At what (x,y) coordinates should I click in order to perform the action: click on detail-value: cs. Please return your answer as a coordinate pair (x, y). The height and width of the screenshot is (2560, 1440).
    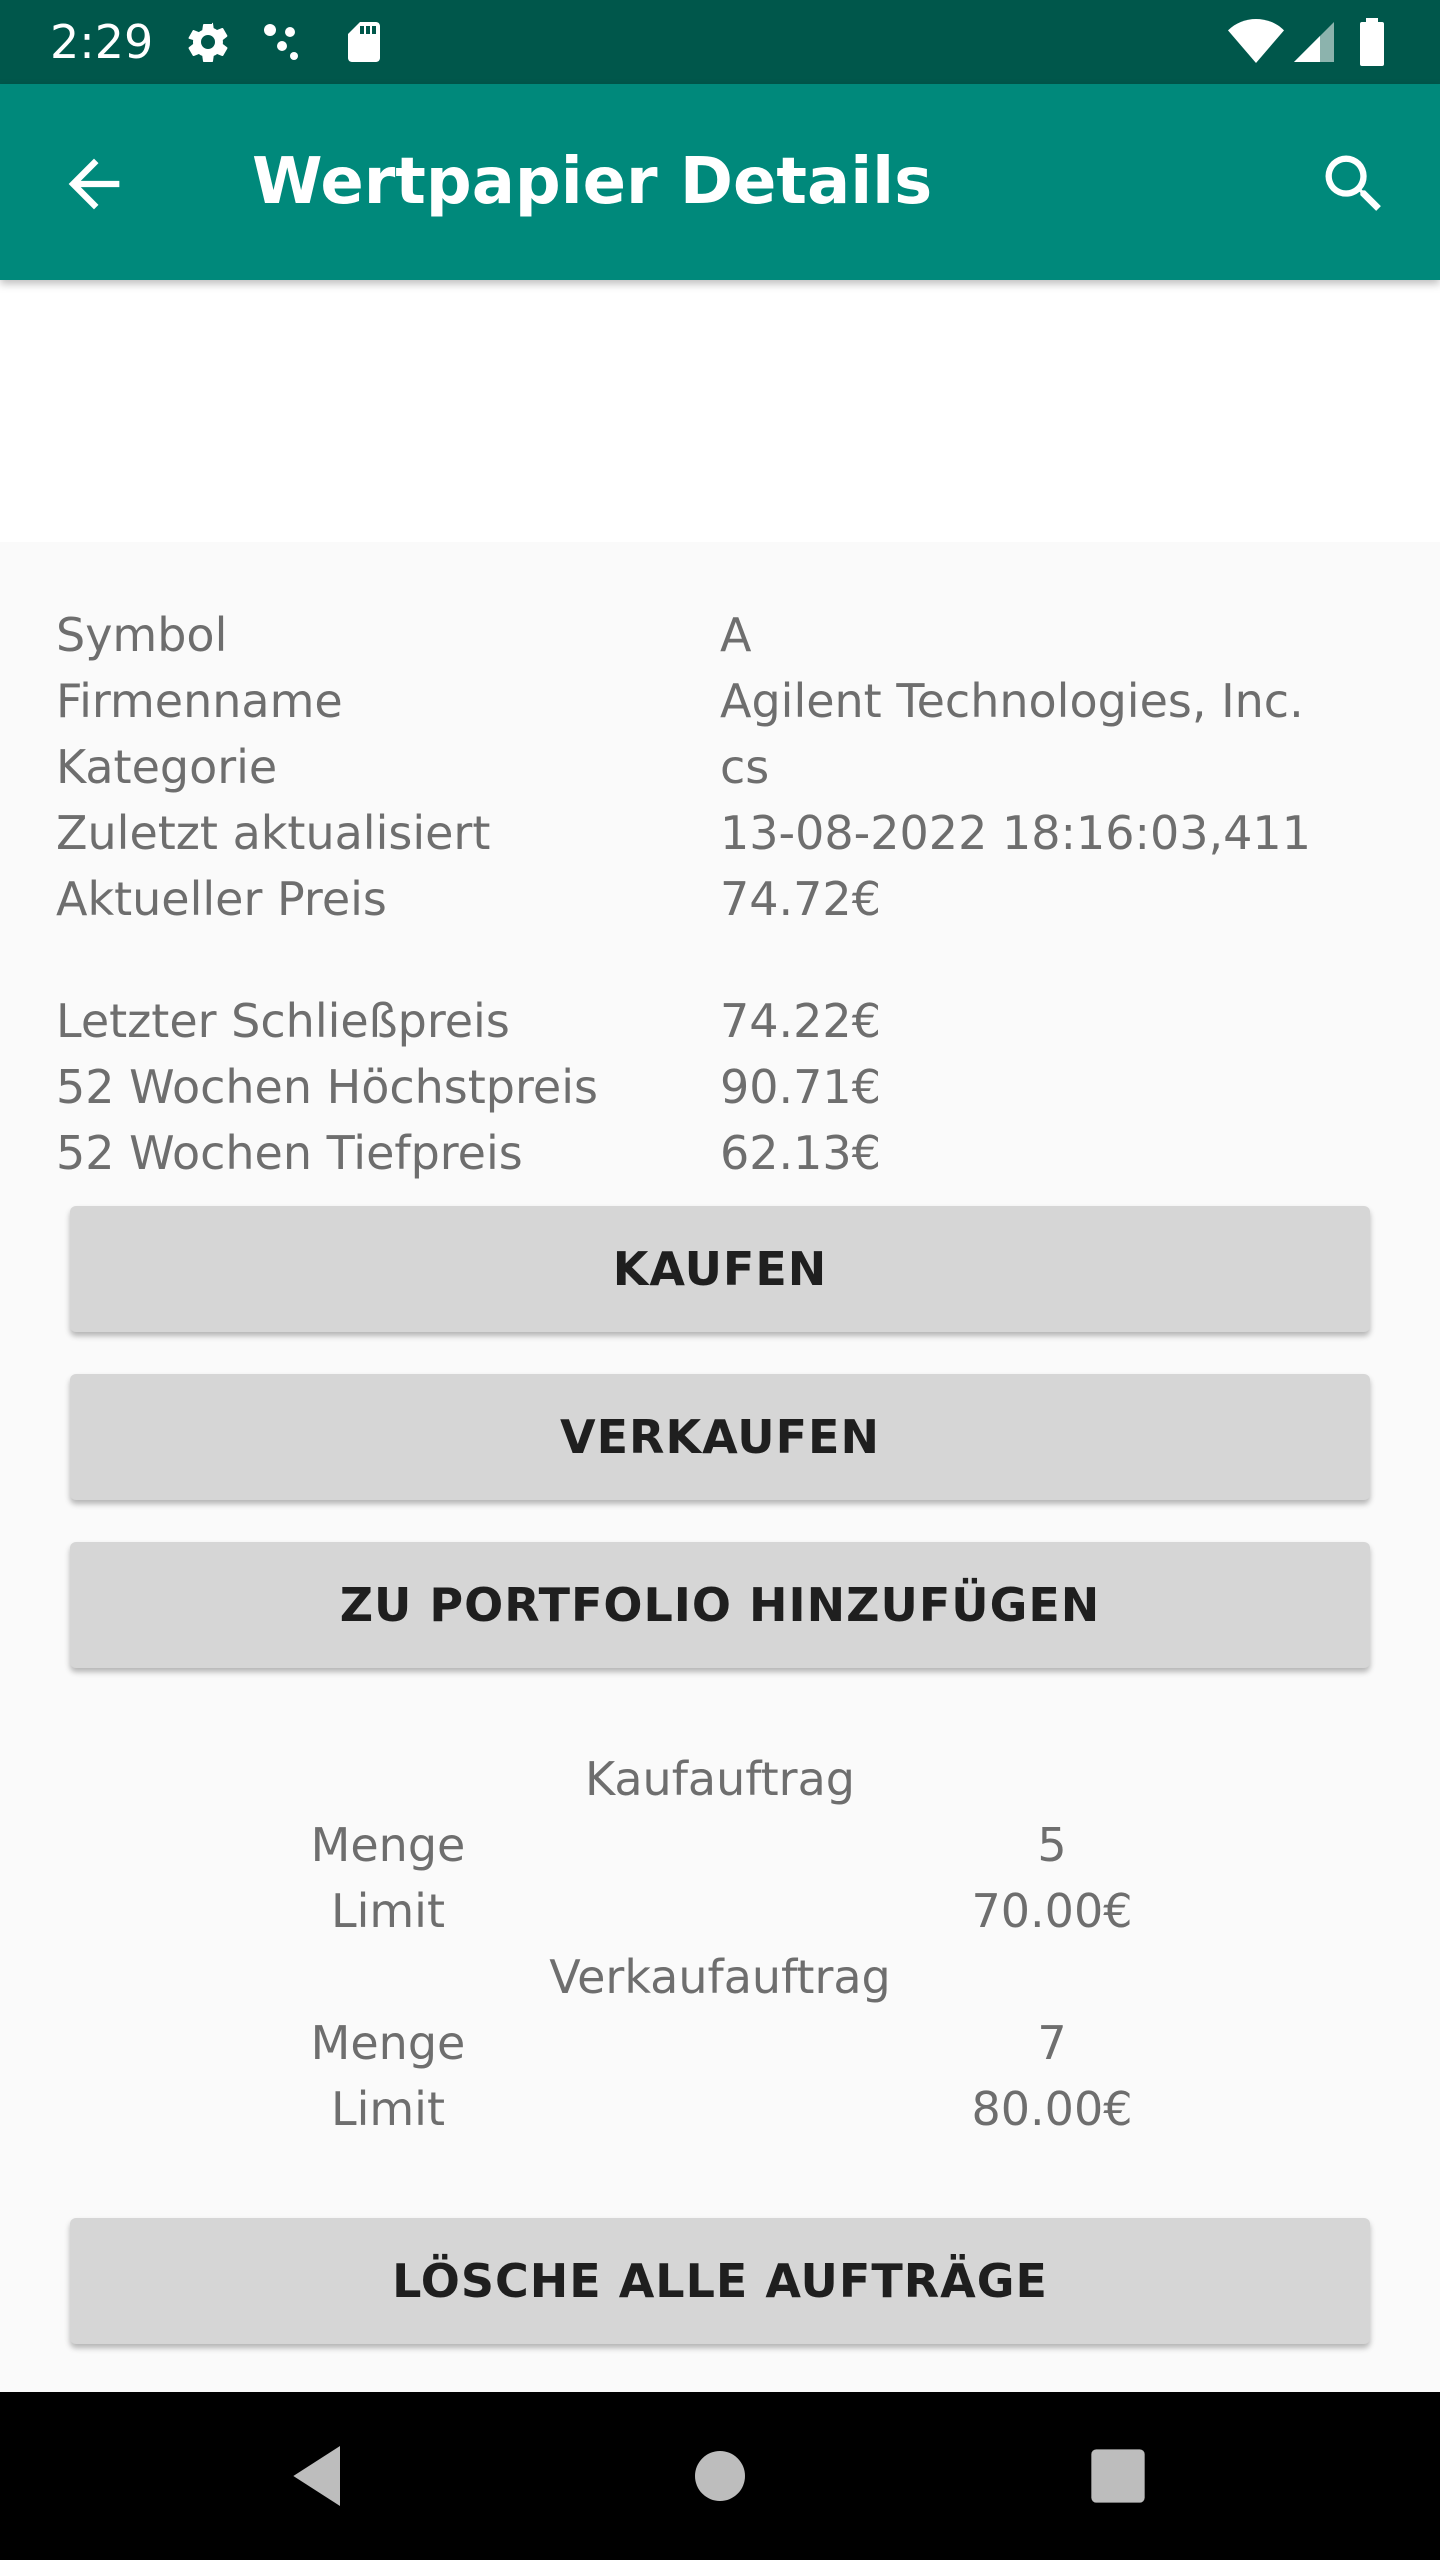
    Looking at the image, I should click on (745, 767).